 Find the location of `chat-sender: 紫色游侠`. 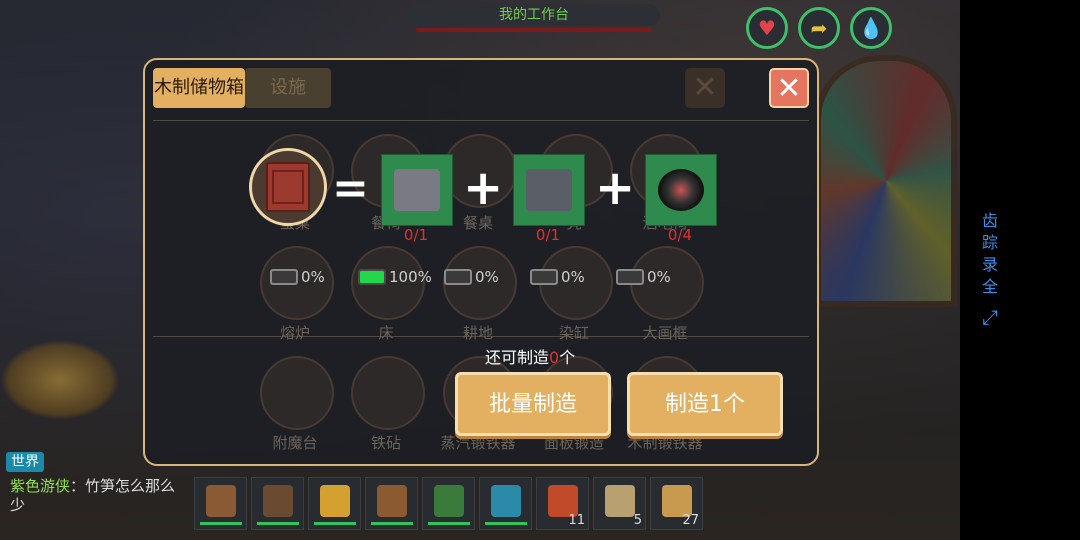

chat-sender: 紫色游侠 is located at coordinates (40, 486).